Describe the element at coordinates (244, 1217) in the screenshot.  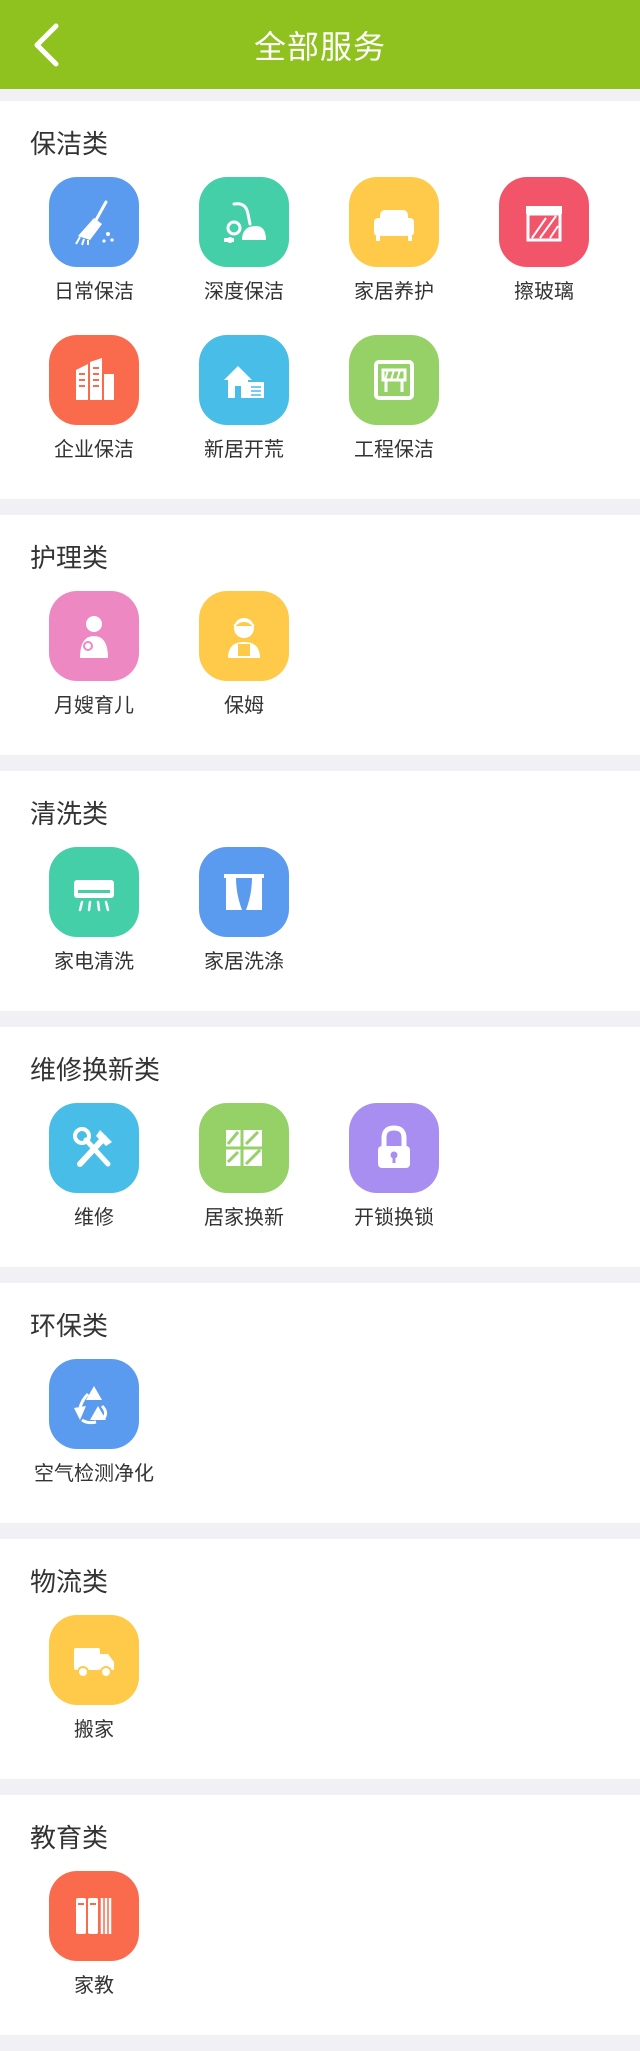
I see `service-label: 居家换新` at that location.